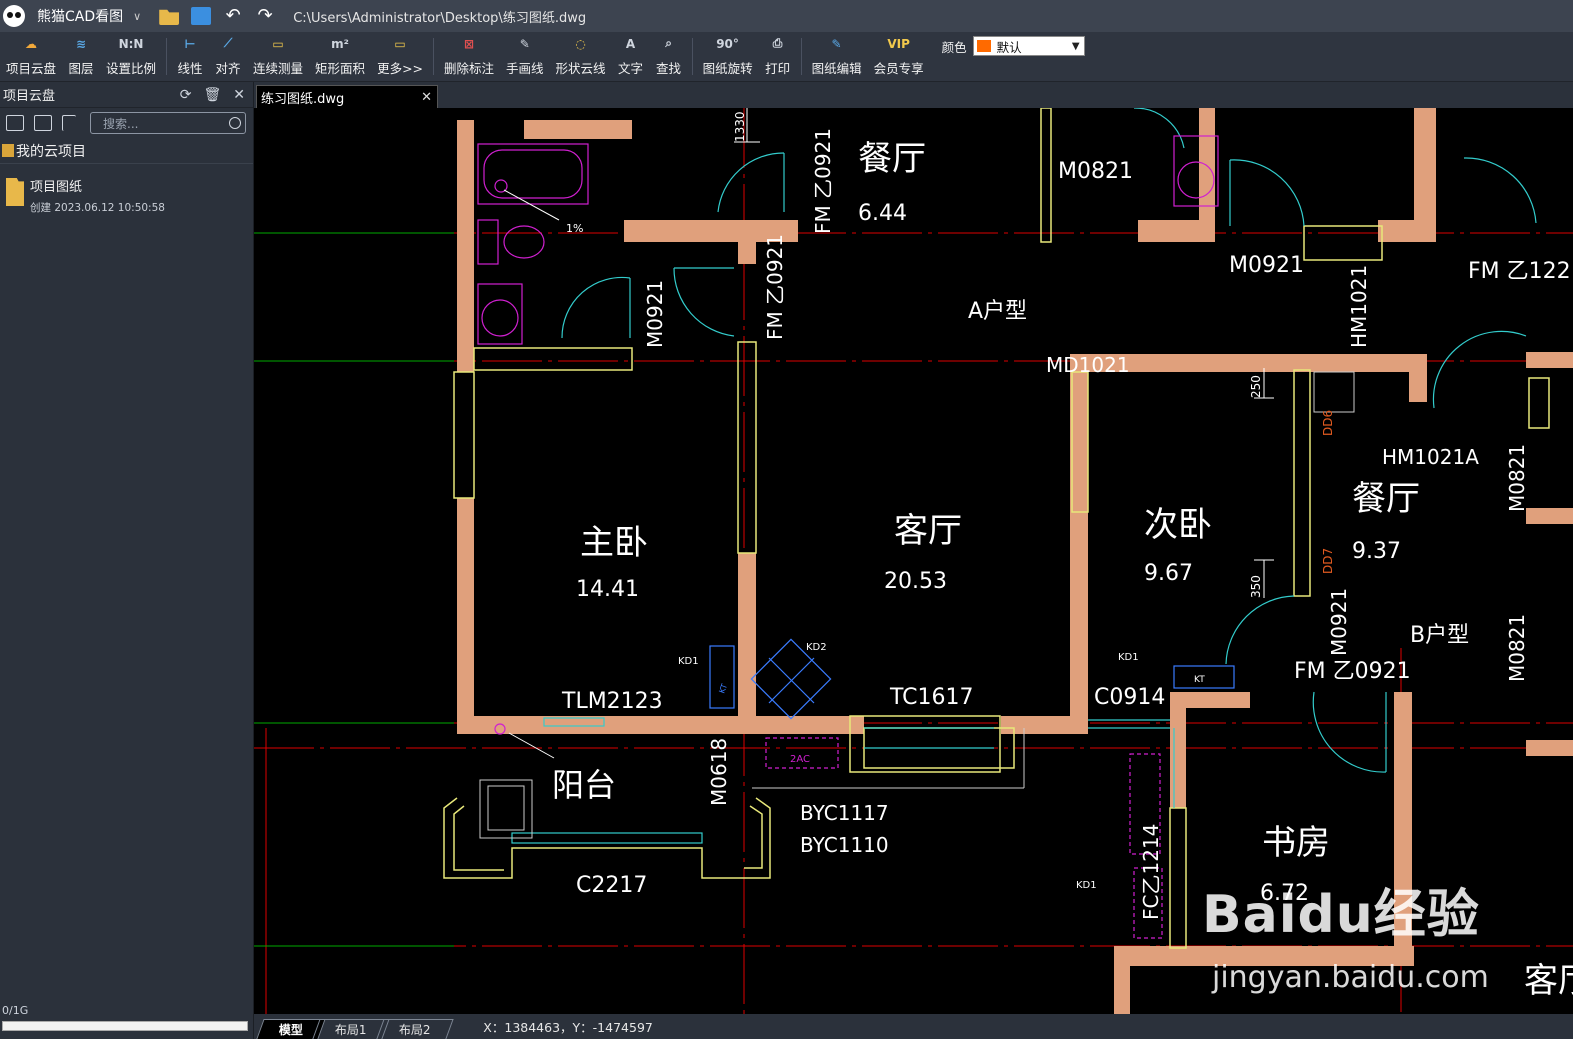  I want to click on app-menu-chevron-icon: ∨, so click(137, 16).